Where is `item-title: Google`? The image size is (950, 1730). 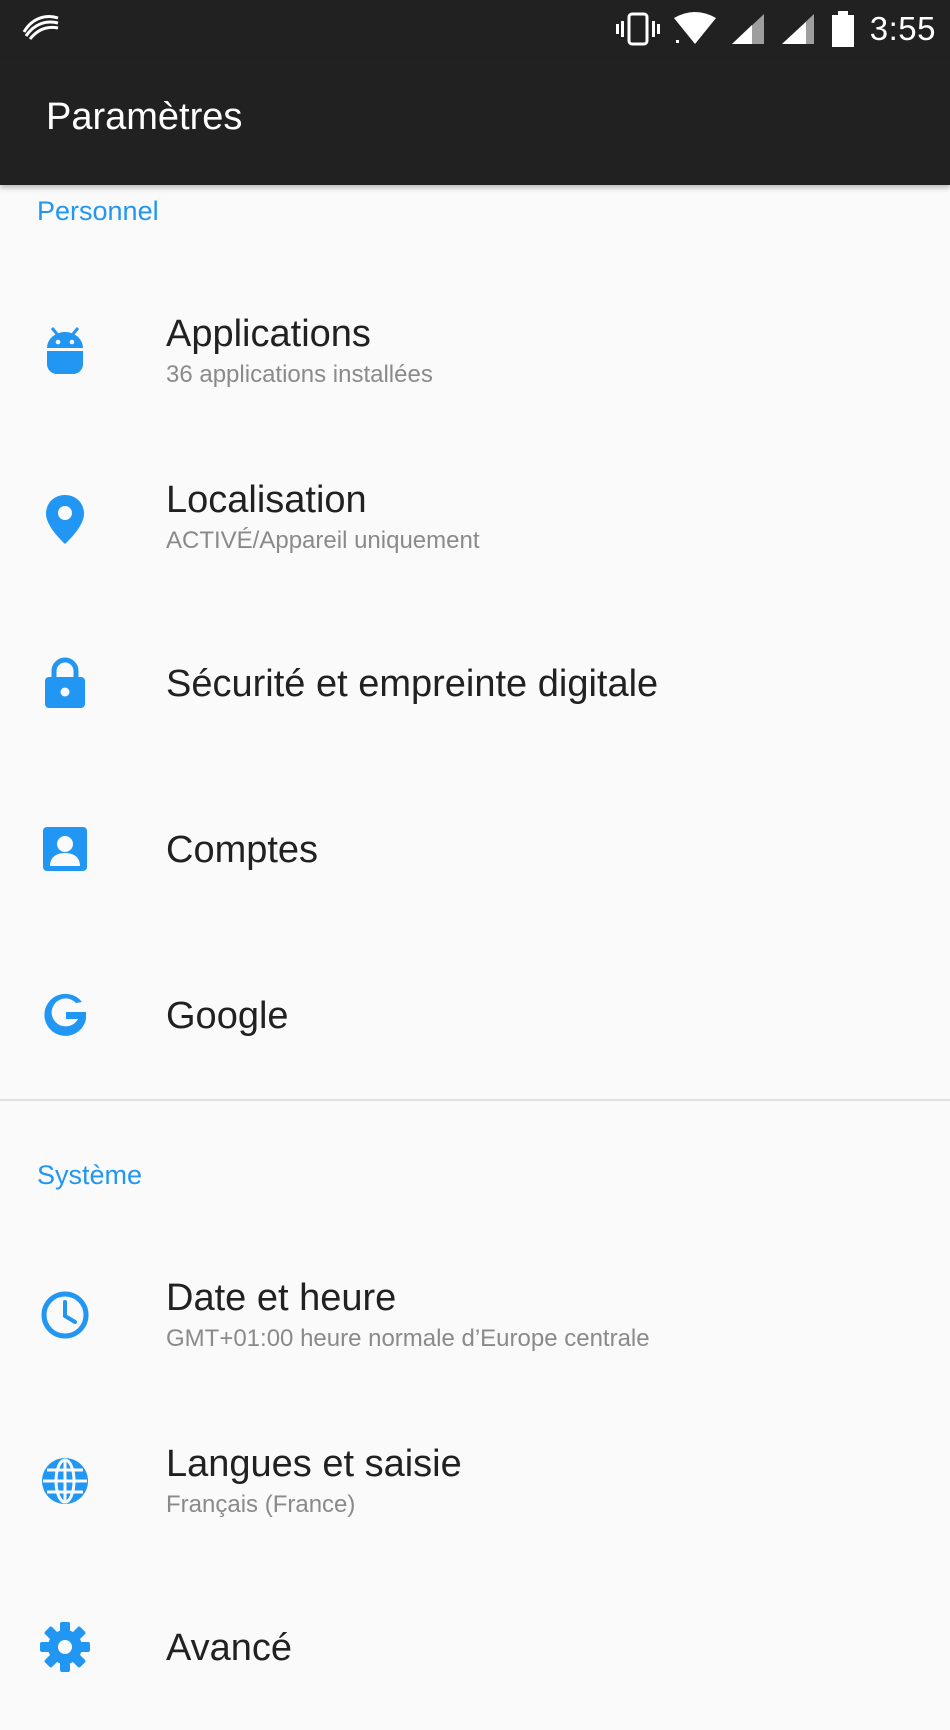 item-title: Google is located at coordinates (227, 1016).